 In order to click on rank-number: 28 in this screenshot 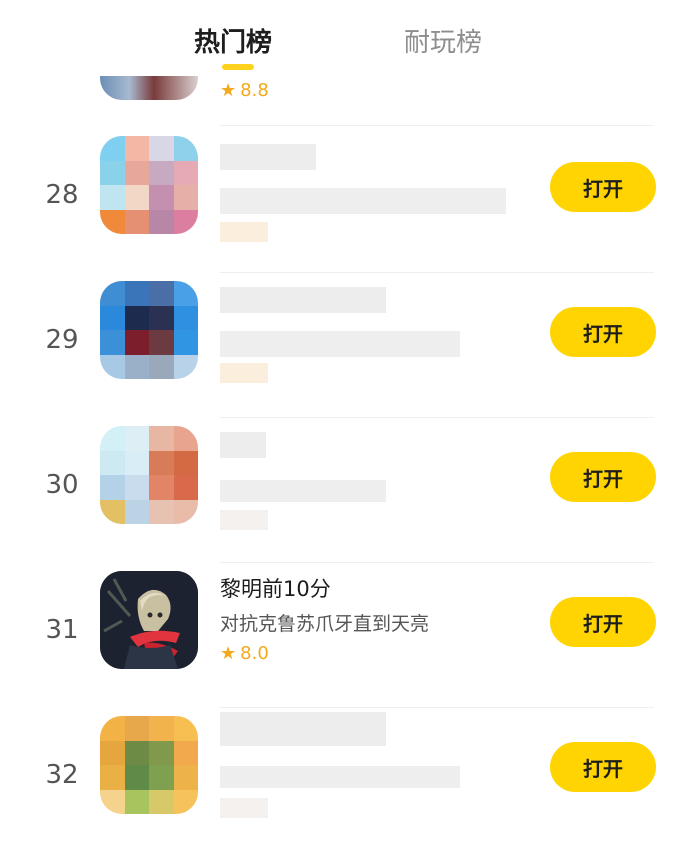, I will do `click(62, 195)`.